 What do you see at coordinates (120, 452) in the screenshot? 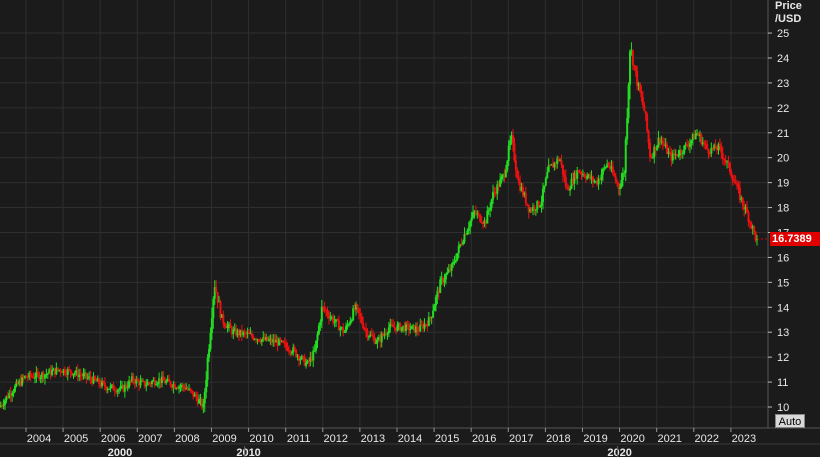
I see `era-label: 2000` at bounding box center [120, 452].